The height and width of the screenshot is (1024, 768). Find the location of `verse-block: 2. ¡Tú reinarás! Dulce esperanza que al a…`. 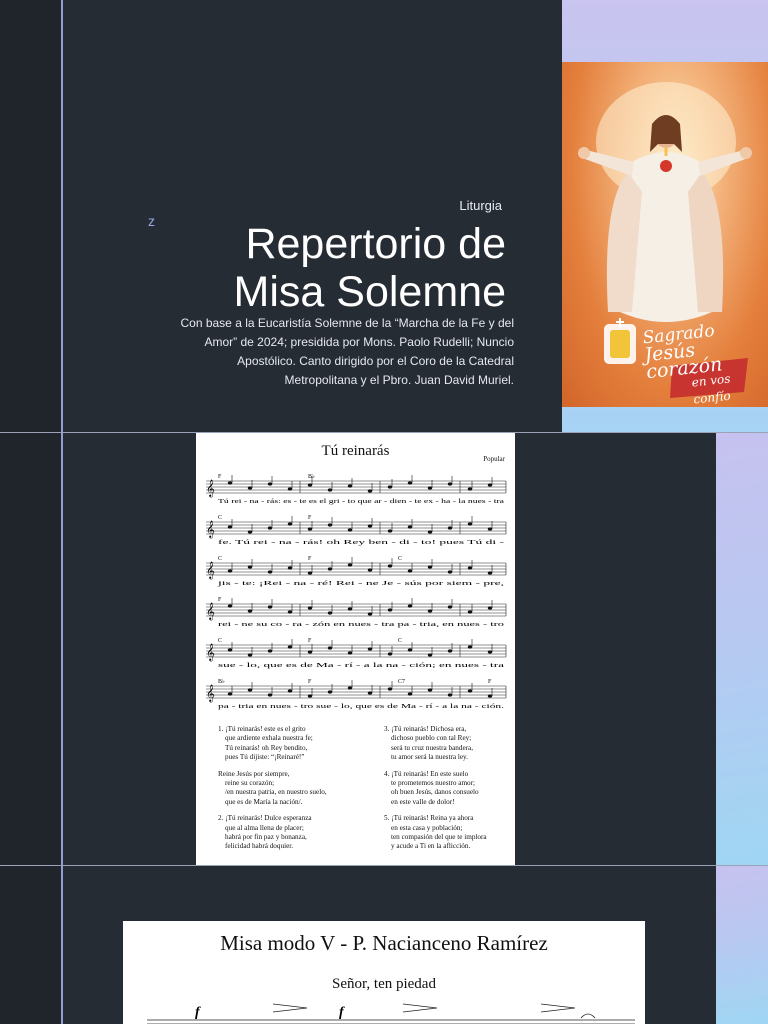

verse-block: 2. ¡Tú reinarás! Dulce esperanza que al a… is located at coordinates (272, 833).